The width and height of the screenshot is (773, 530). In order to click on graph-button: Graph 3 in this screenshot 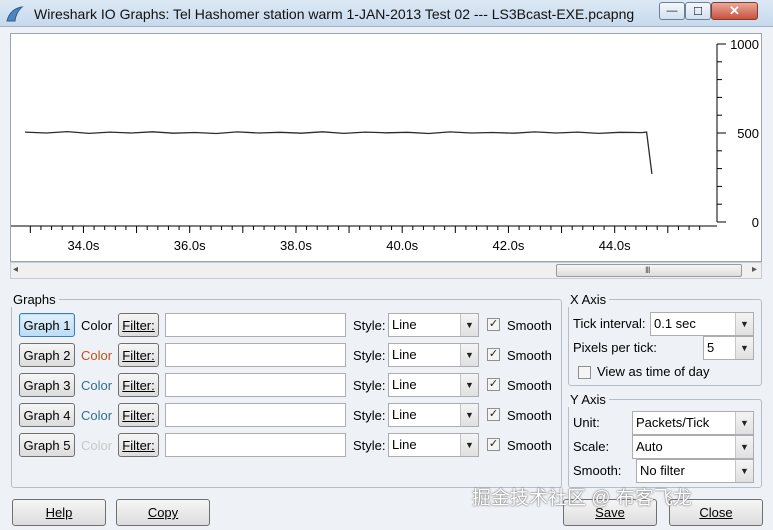, I will do `click(47, 385)`.